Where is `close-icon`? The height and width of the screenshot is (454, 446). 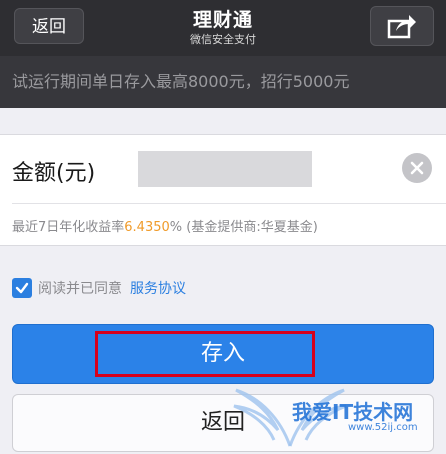 close-icon is located at coordinates (417, 168).